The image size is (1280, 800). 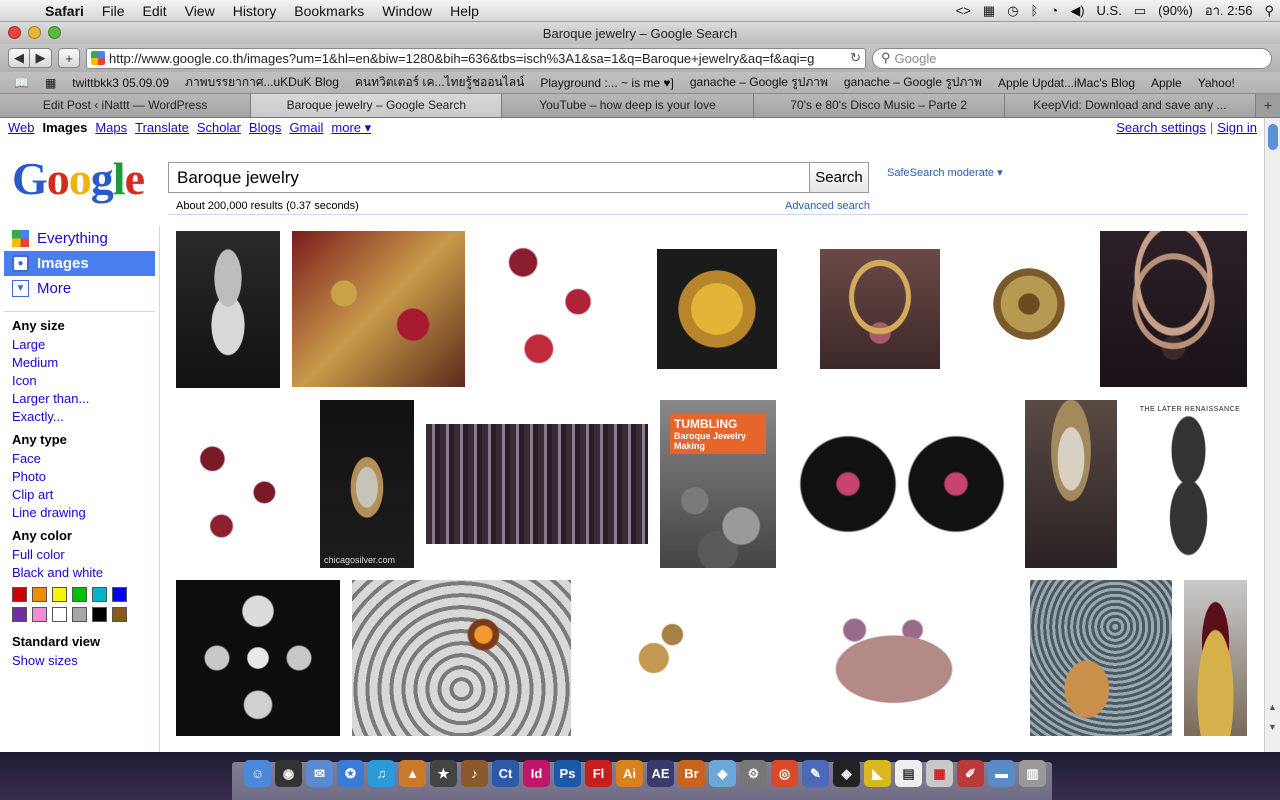 I want to click on mail-icon: ✉, so click(x=319, y=773).